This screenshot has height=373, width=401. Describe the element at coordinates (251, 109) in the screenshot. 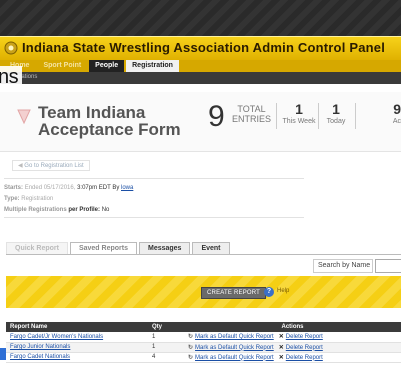

I see `total-label-line1: TOTAL` at that location.